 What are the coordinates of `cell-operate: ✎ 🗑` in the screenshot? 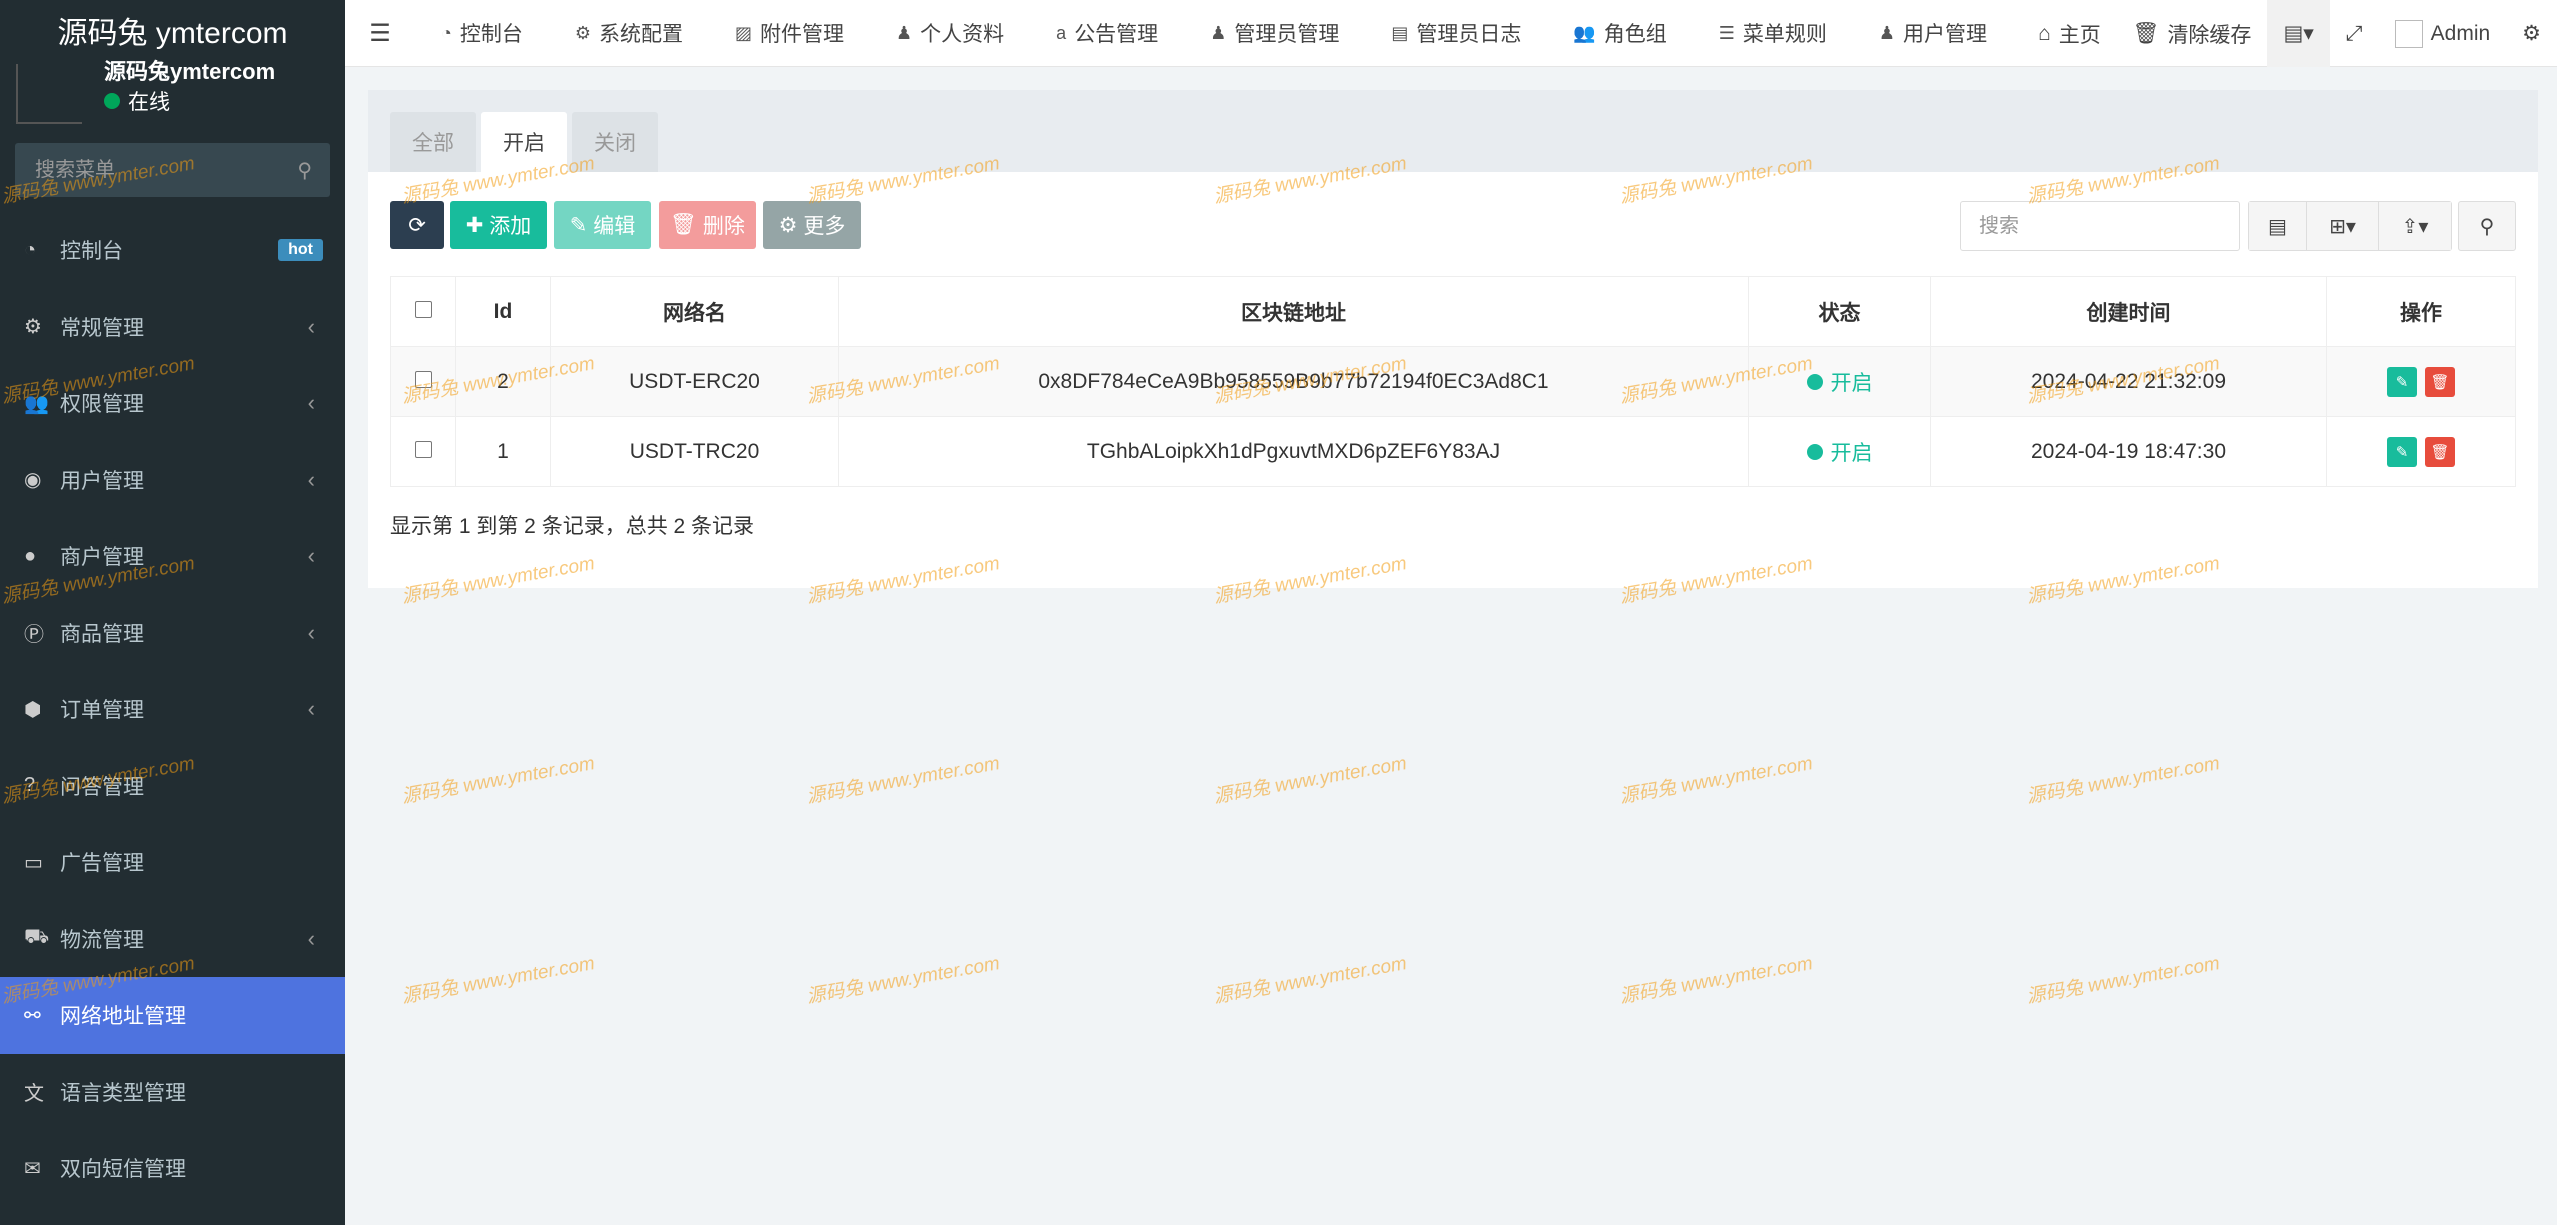 It's located at (2421, 451).